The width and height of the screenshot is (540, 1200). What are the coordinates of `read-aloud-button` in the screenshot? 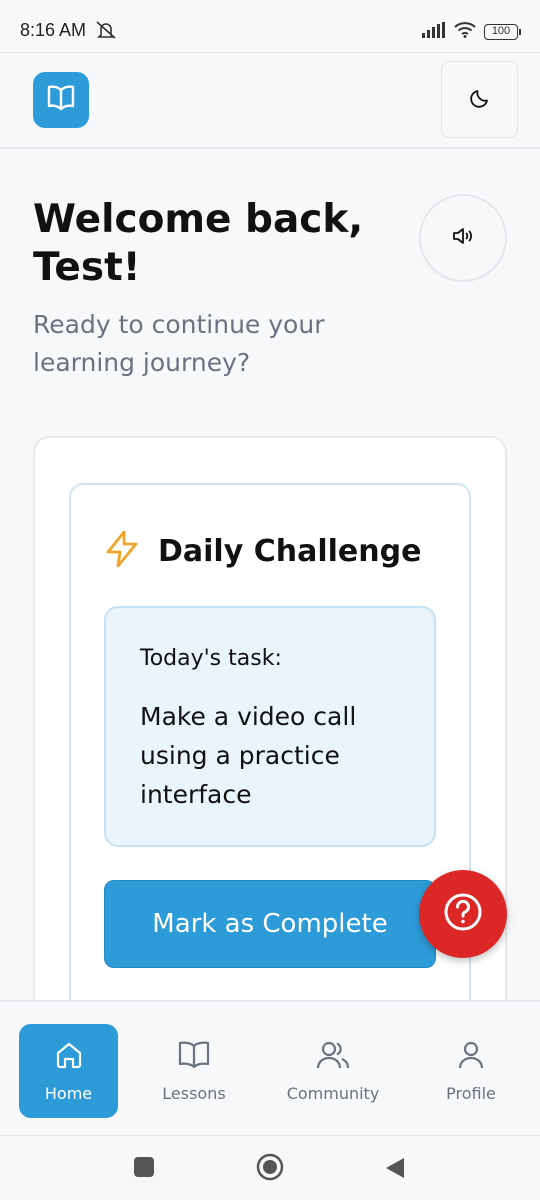 It's located at (463, 238).